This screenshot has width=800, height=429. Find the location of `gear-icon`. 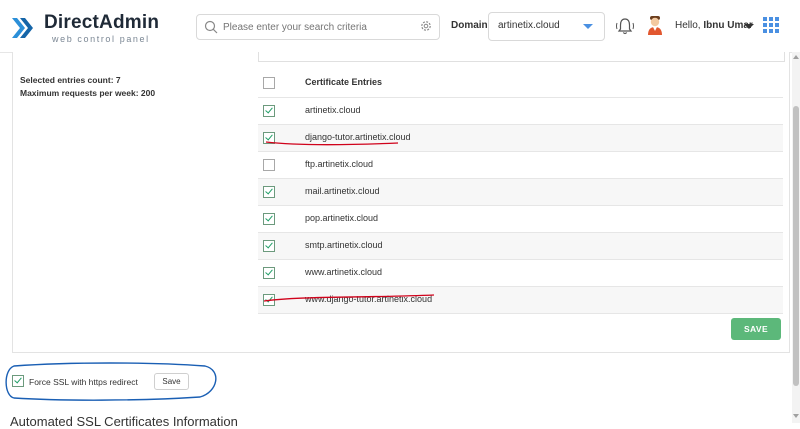

gear-icon is located at coordinates (426, 26).